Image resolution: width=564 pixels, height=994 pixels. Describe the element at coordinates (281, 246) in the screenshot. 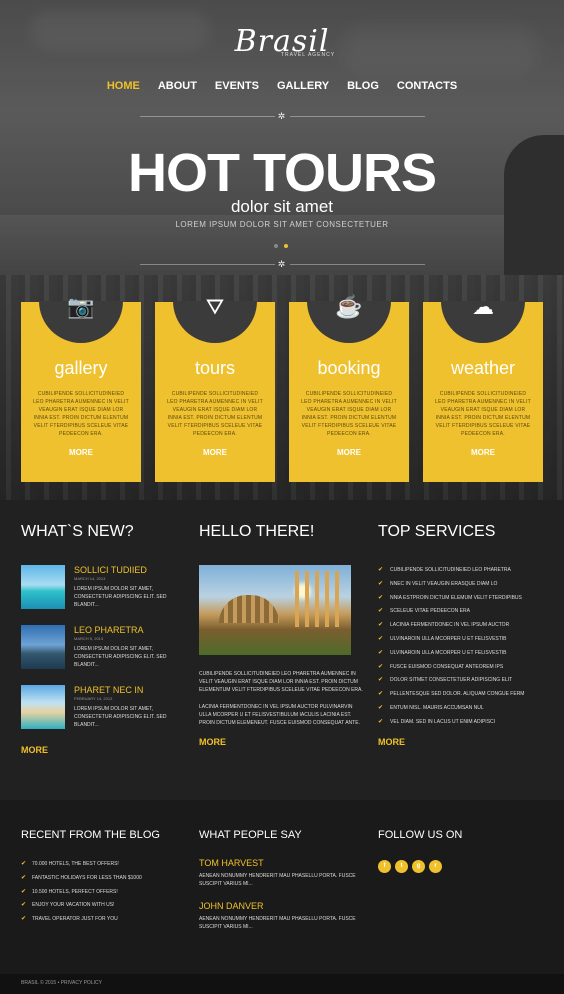

I see `slider-dots` at that location.